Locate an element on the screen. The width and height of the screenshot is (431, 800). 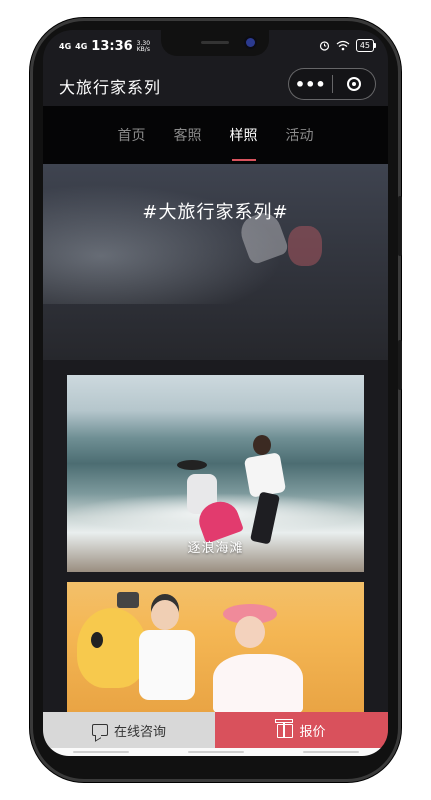
status-right: 45 is located at coordinates (348, 45).